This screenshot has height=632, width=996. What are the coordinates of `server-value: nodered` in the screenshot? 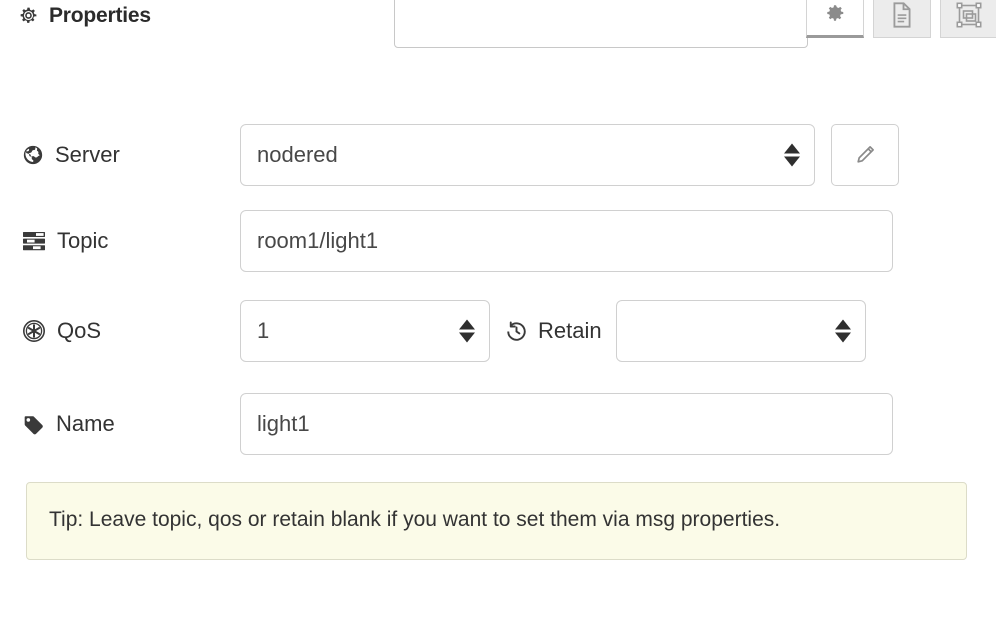 It's located at (297, 154).